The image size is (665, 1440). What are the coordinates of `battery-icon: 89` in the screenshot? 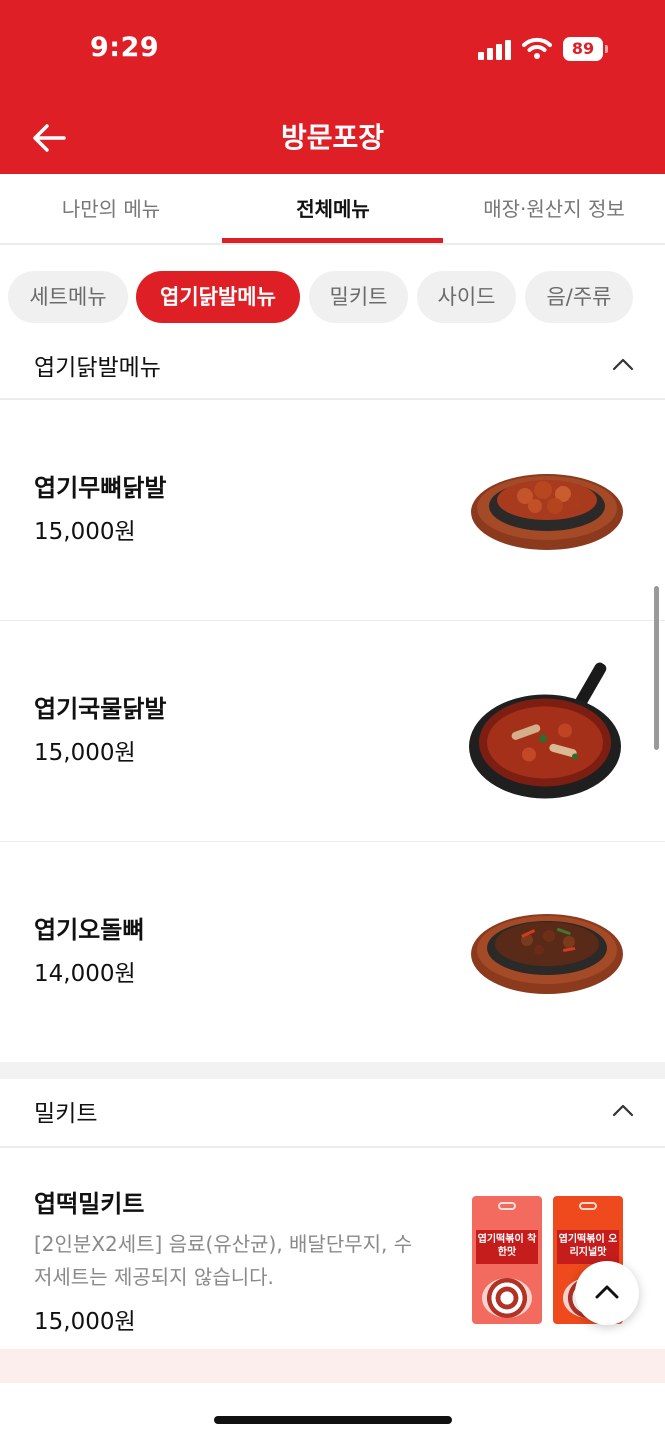 It's located at (586, 49).